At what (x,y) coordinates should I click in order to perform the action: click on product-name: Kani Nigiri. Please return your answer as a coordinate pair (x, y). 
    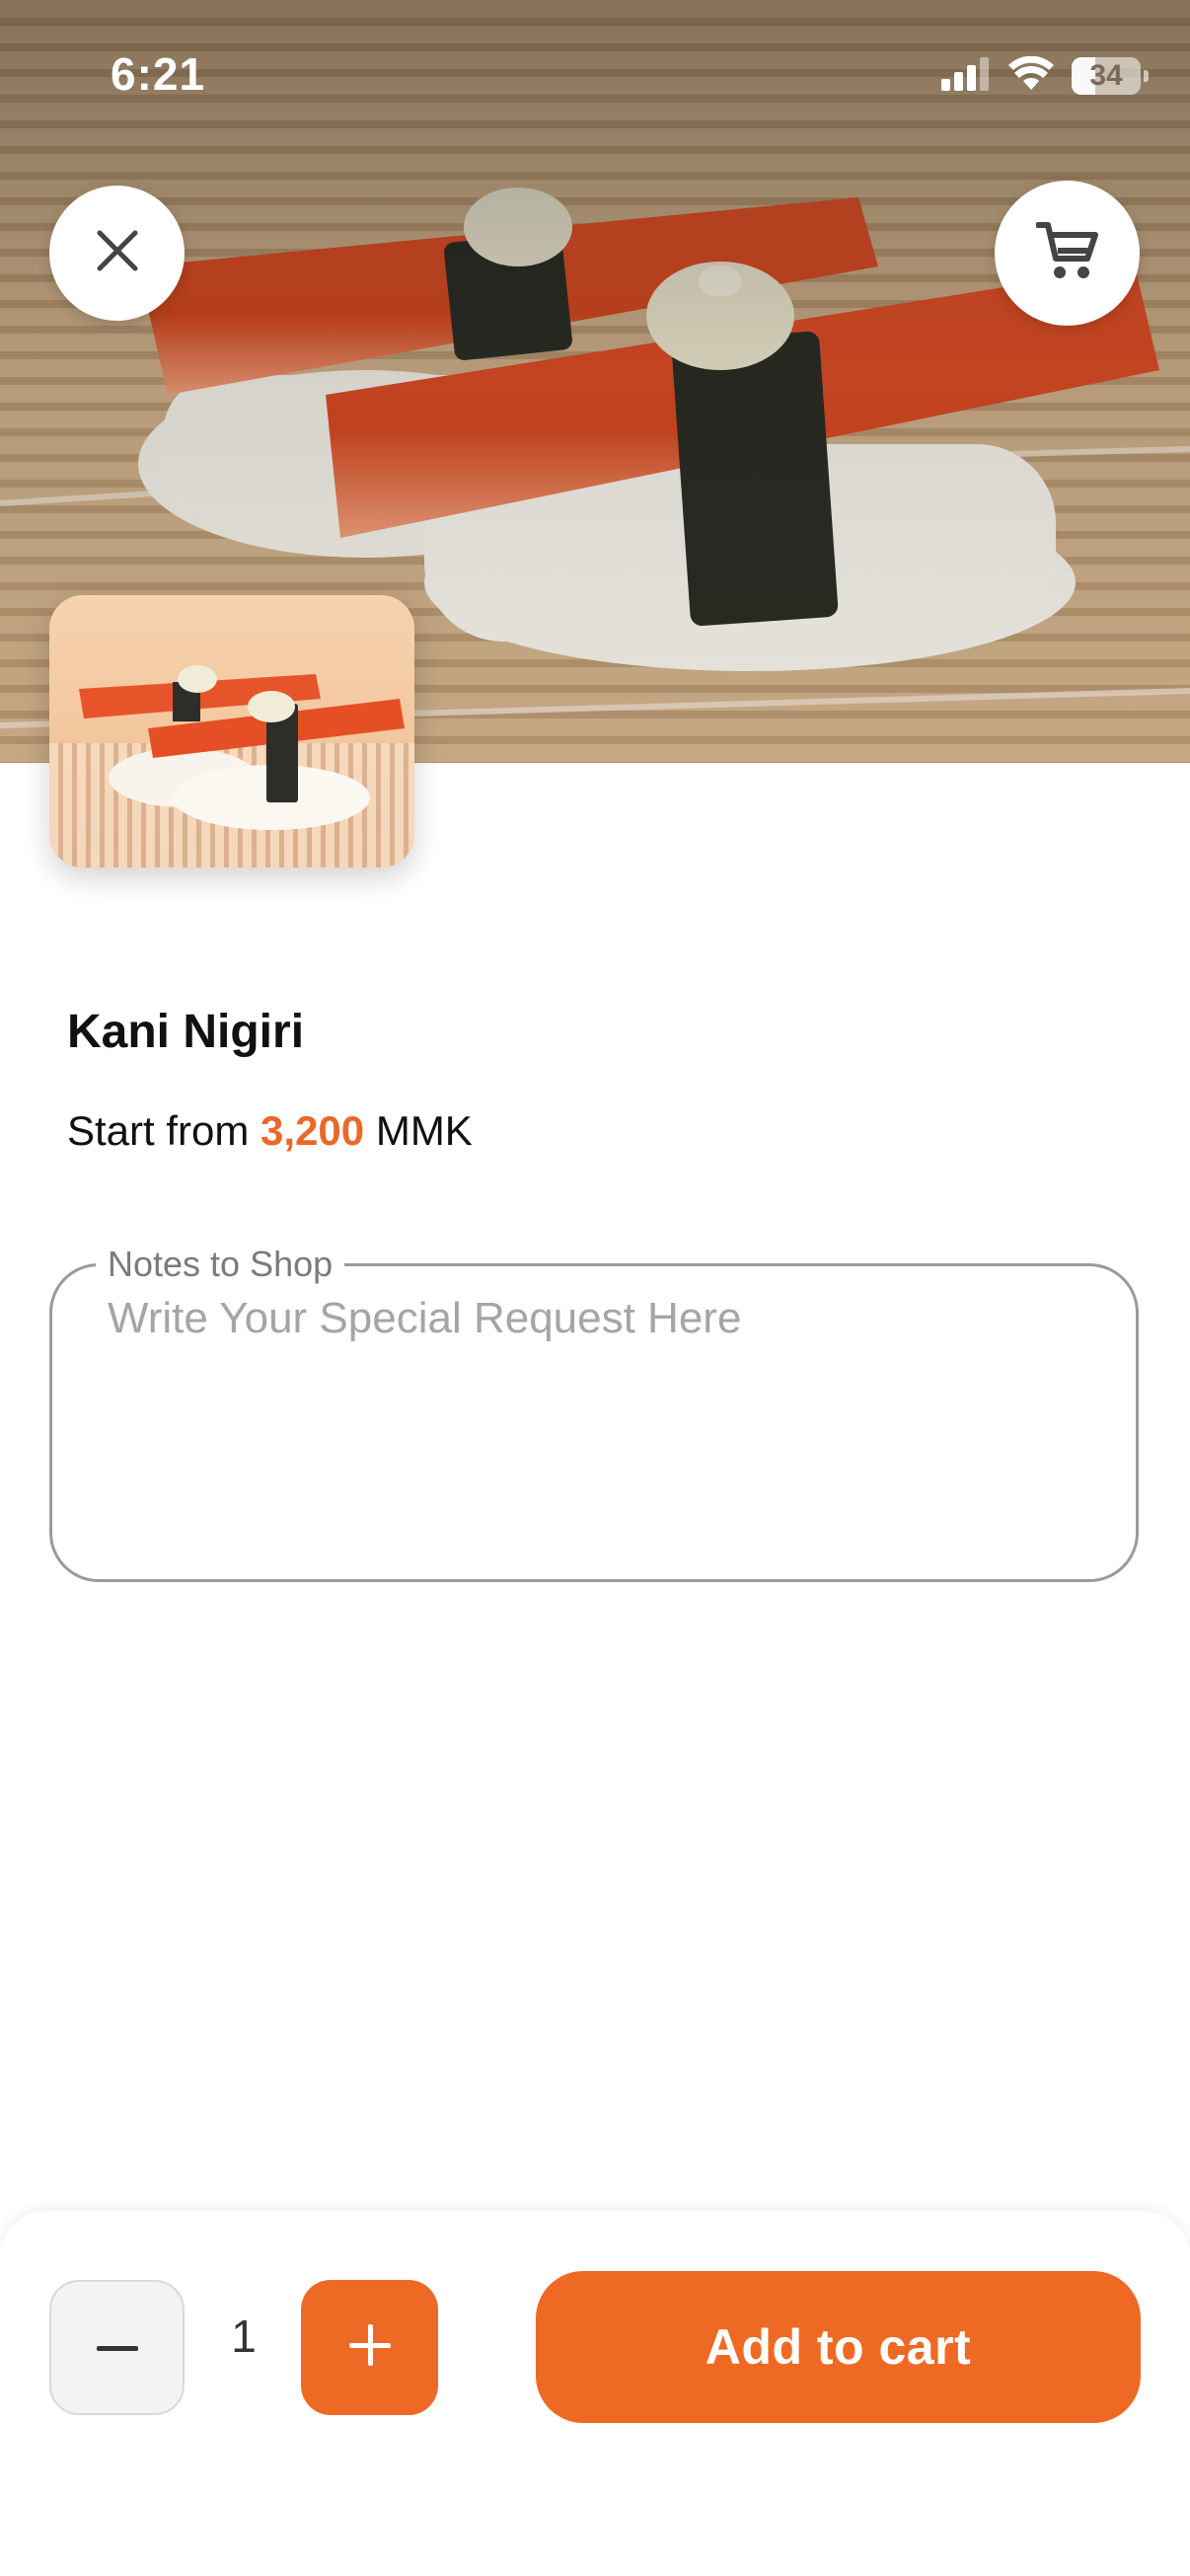
    Looking at the image, I should click on (186, 1032).